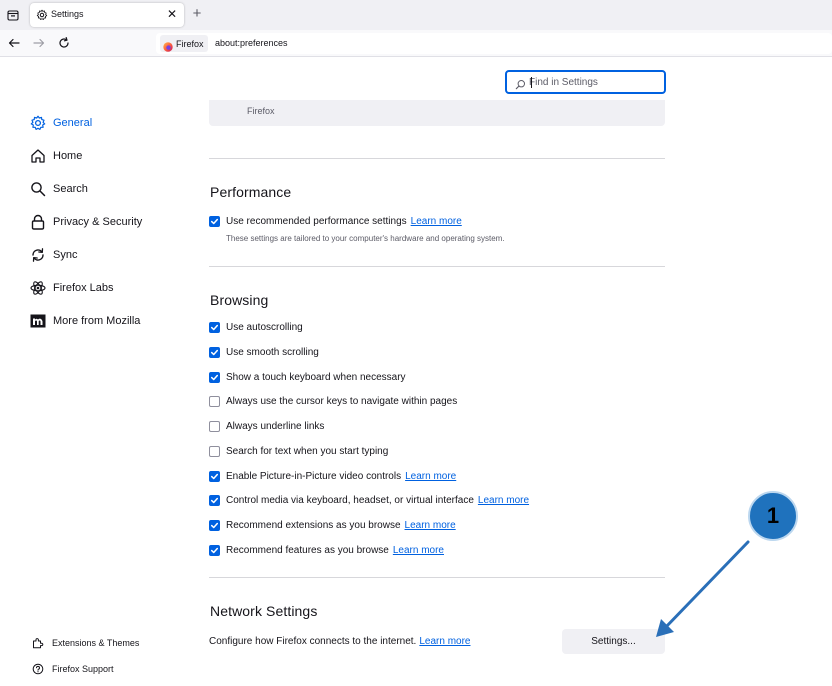 This screenshot has width=832, height=686. Describe the element at coordinates (168, 45) in the screenshot. I see `firefox-logo-icon` at that location.